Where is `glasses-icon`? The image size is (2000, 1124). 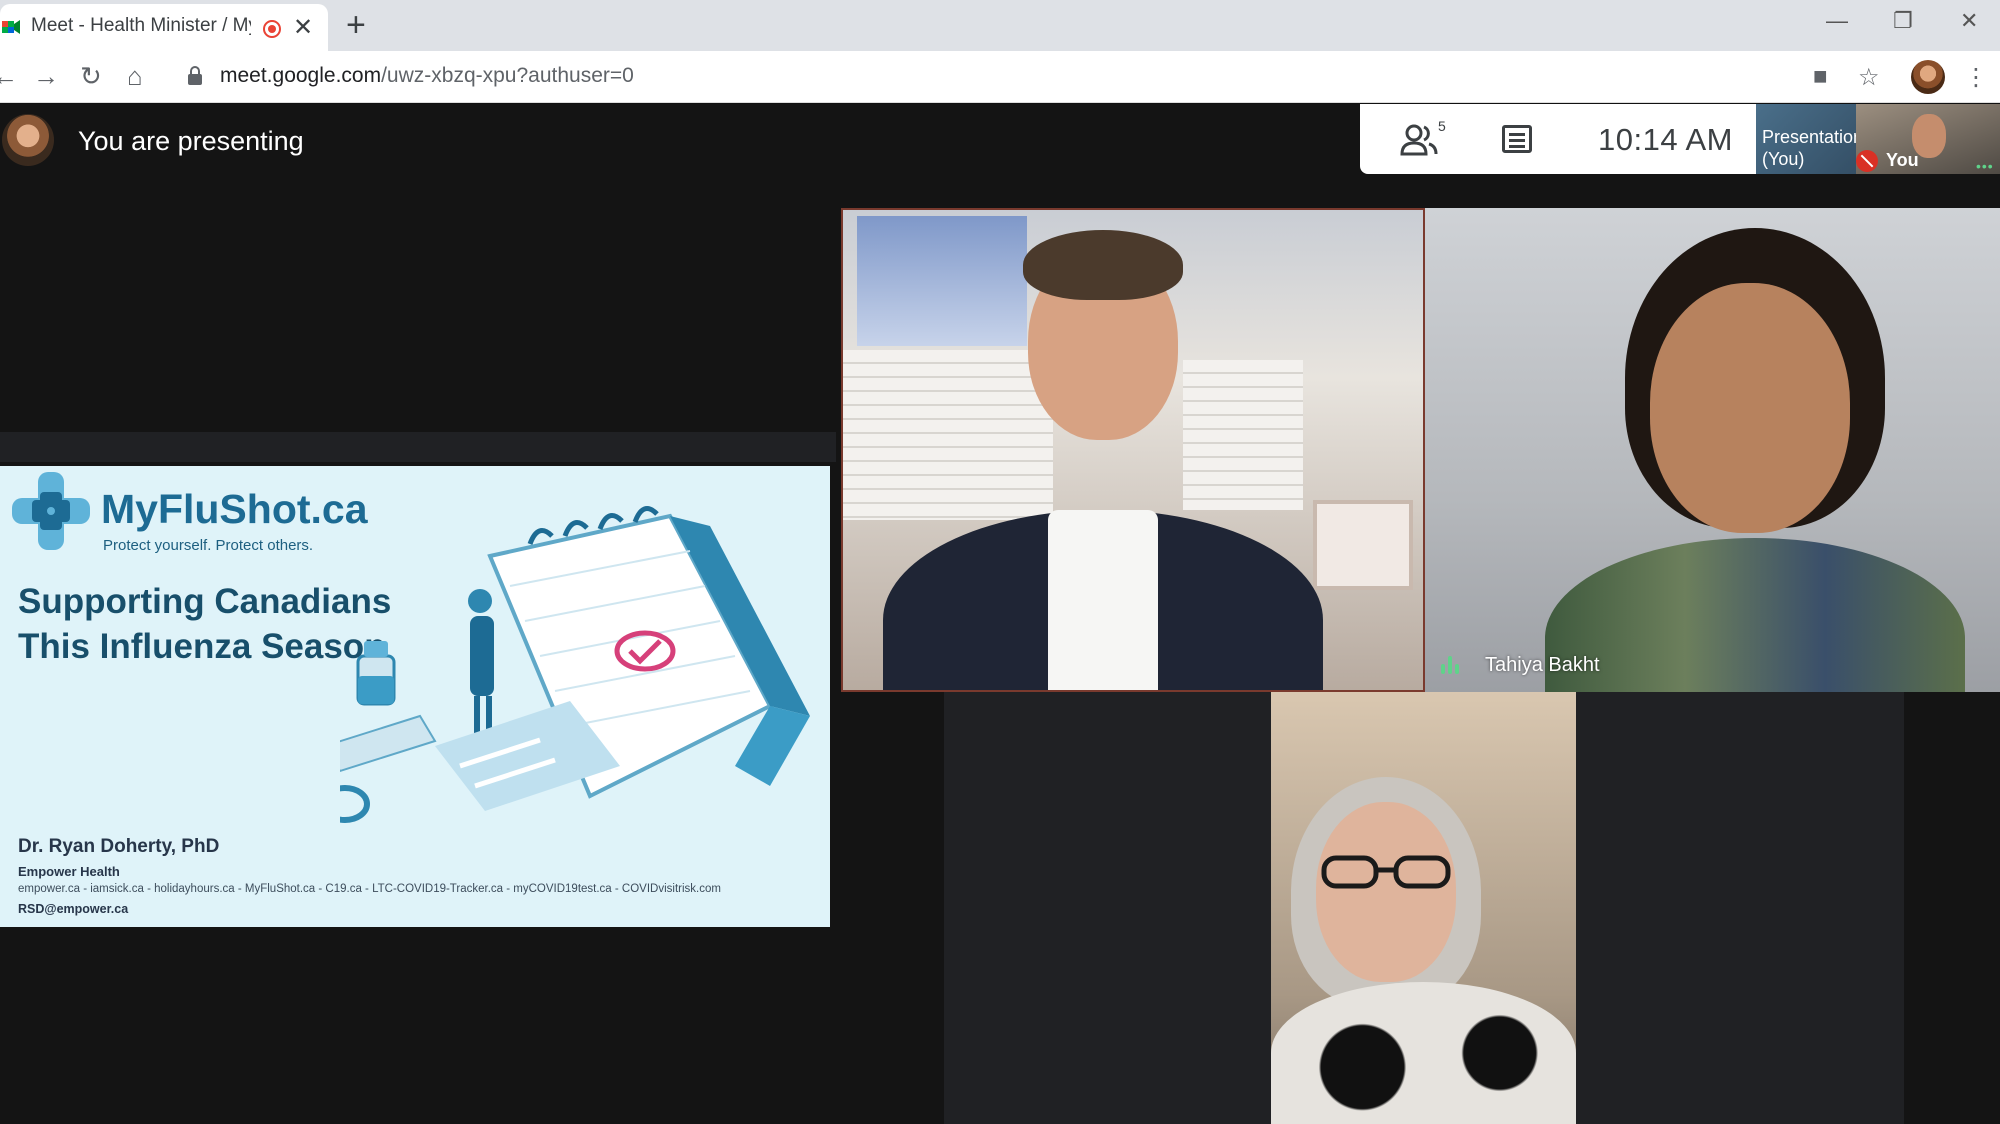
glasses-icon is located at coordinates (1386, 872).